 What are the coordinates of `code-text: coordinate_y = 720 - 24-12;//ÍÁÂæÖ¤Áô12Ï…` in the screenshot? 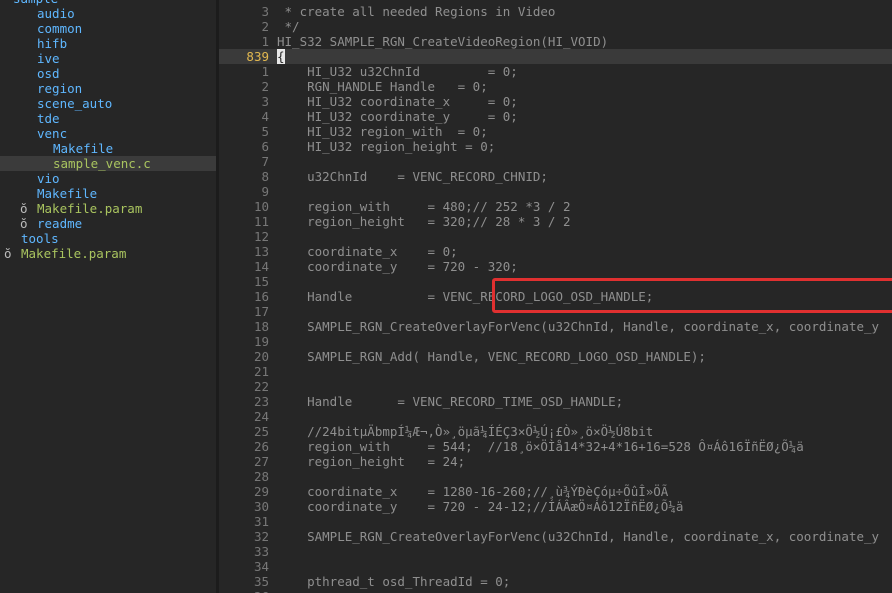 It's located at (480, 506).